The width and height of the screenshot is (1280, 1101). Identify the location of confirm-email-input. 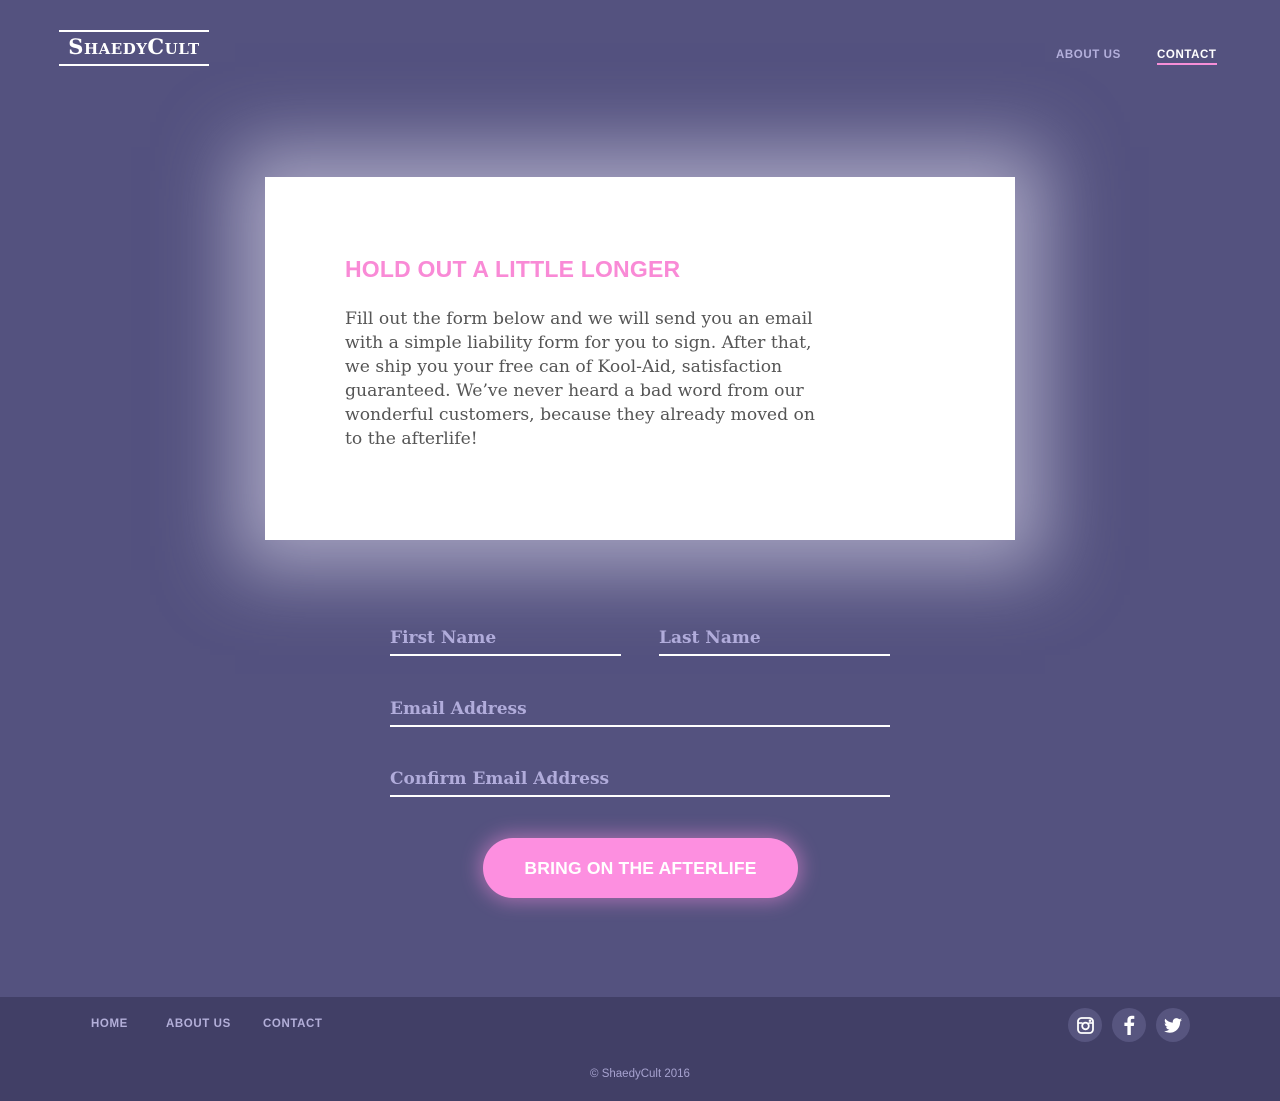
(640, 780).